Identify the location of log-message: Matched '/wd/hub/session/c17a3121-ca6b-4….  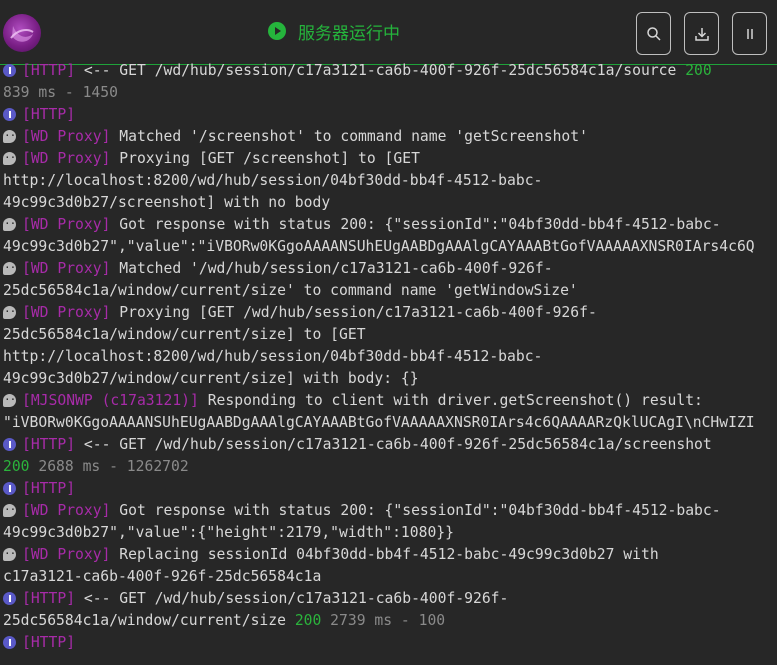
(331, 268).